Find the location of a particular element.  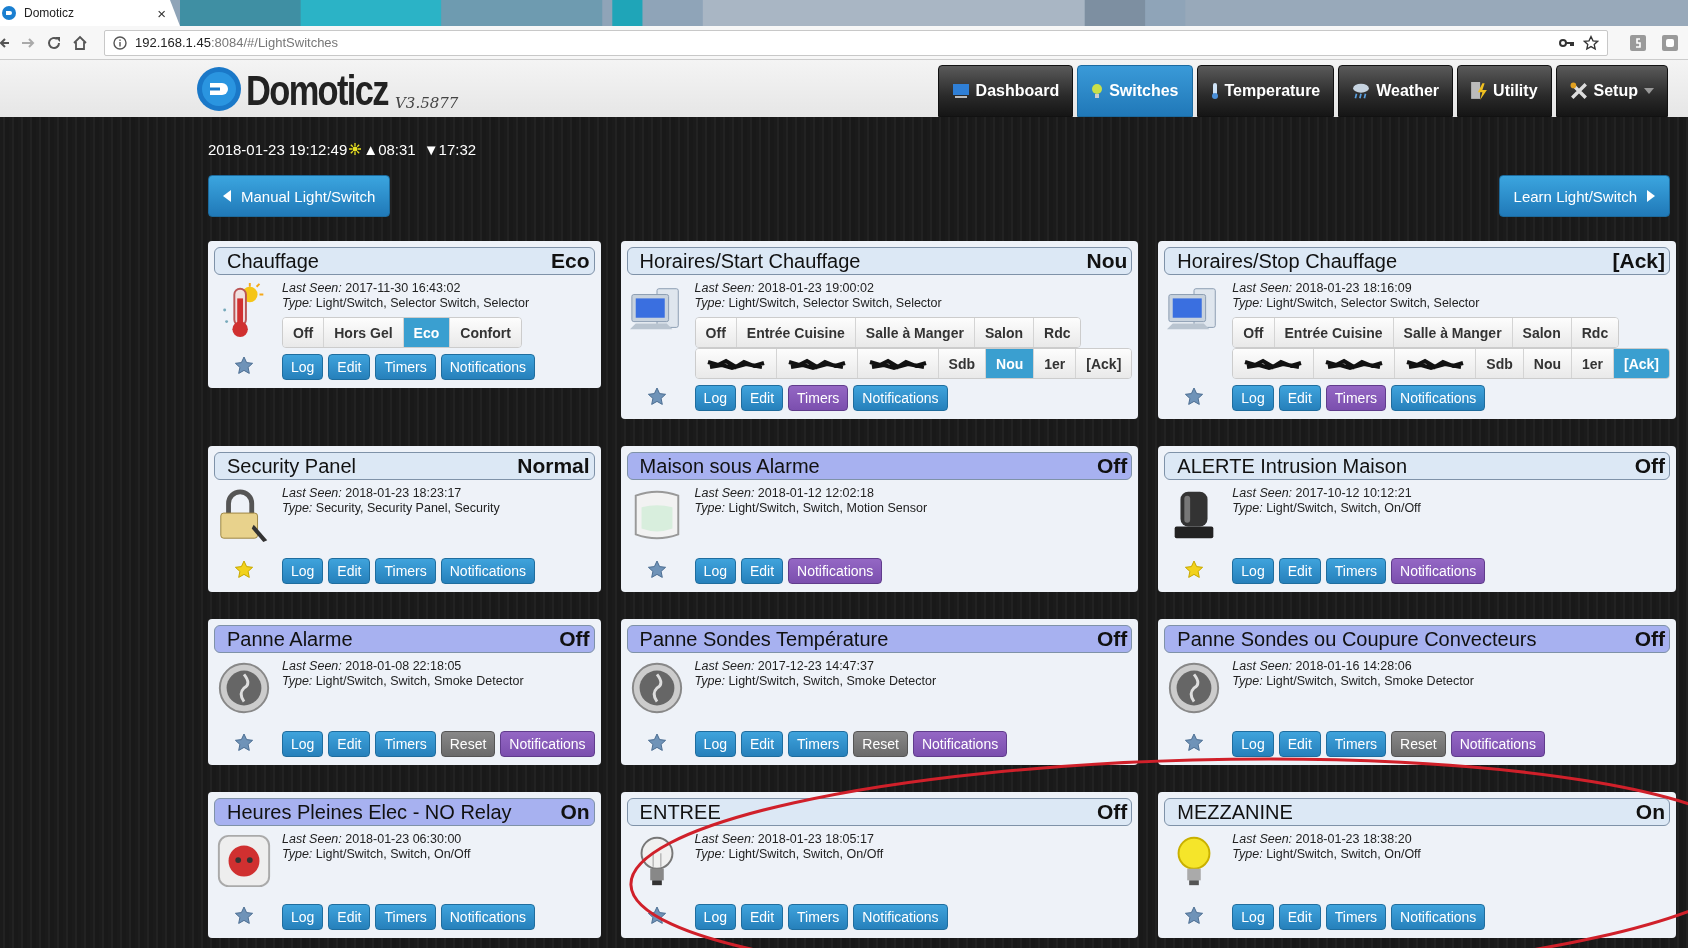

device-name: Horaires/Start Chauffage is located at coordinates (750, 261).